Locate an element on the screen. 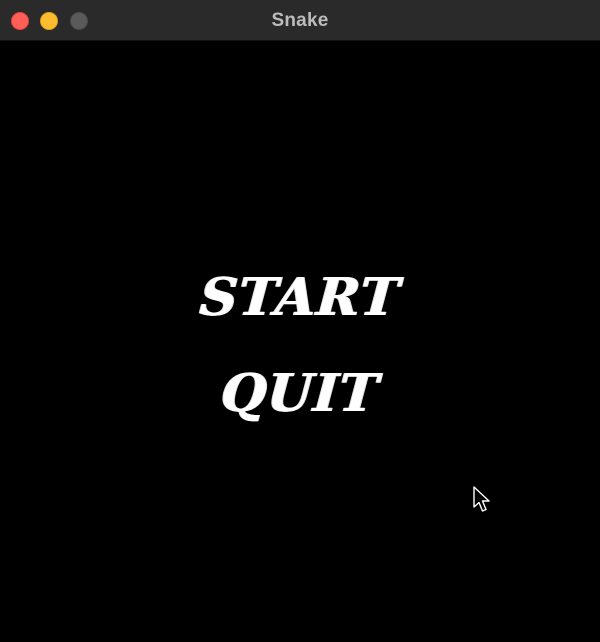 The image size is (600, 642). start-button: START is located at coordinates (300, 297).